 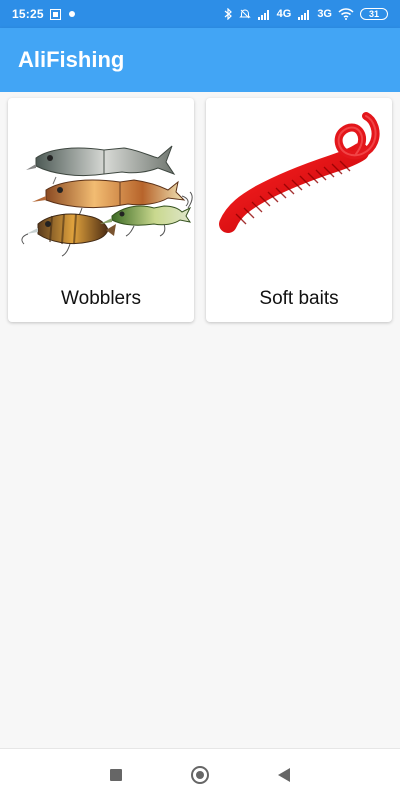 I want to click on alarm-off-icon, so click(x=244, y=14).